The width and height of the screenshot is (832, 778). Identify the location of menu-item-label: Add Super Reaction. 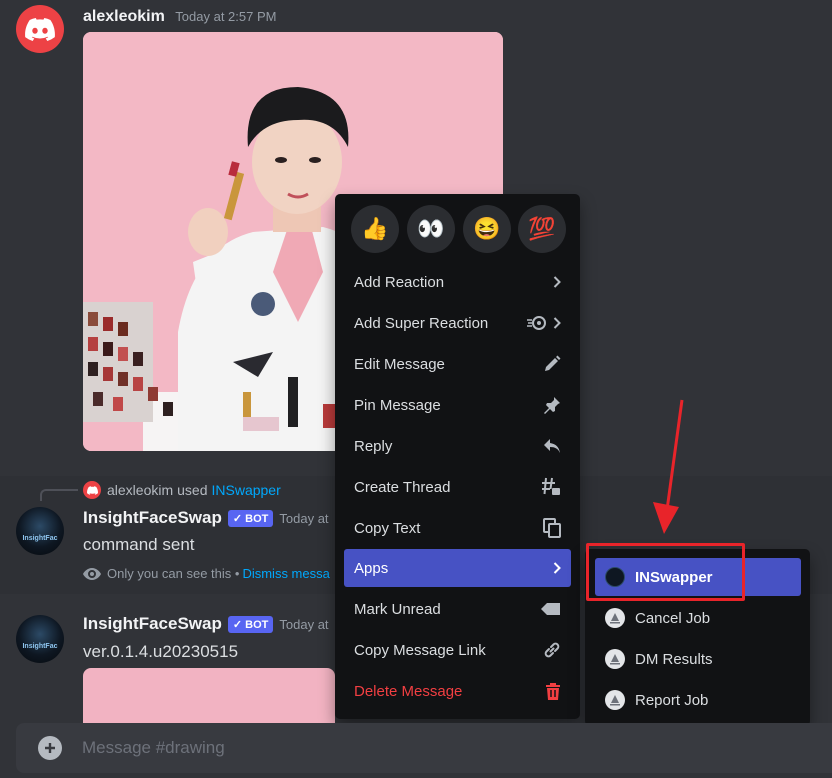
(421, 323).